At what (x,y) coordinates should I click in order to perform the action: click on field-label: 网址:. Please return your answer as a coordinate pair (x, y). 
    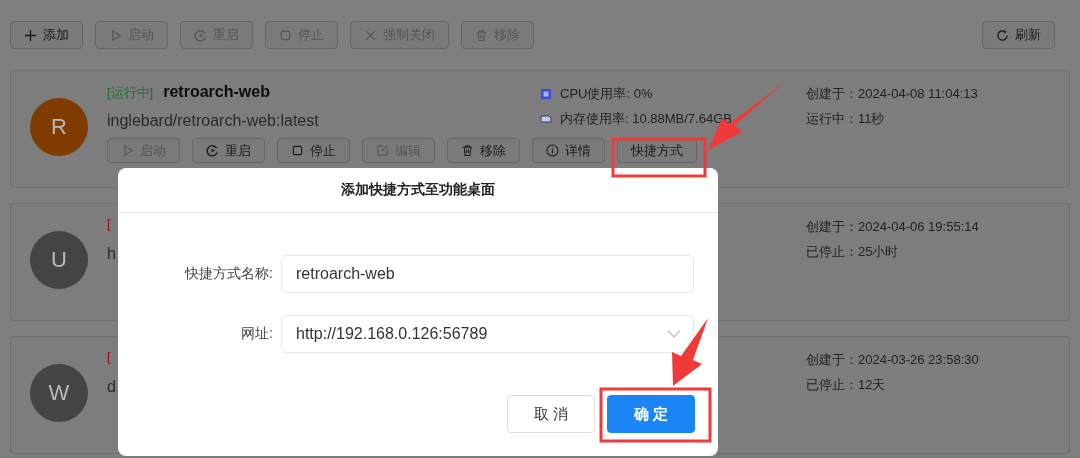
    Looking at the image, I should click on (257, 334).